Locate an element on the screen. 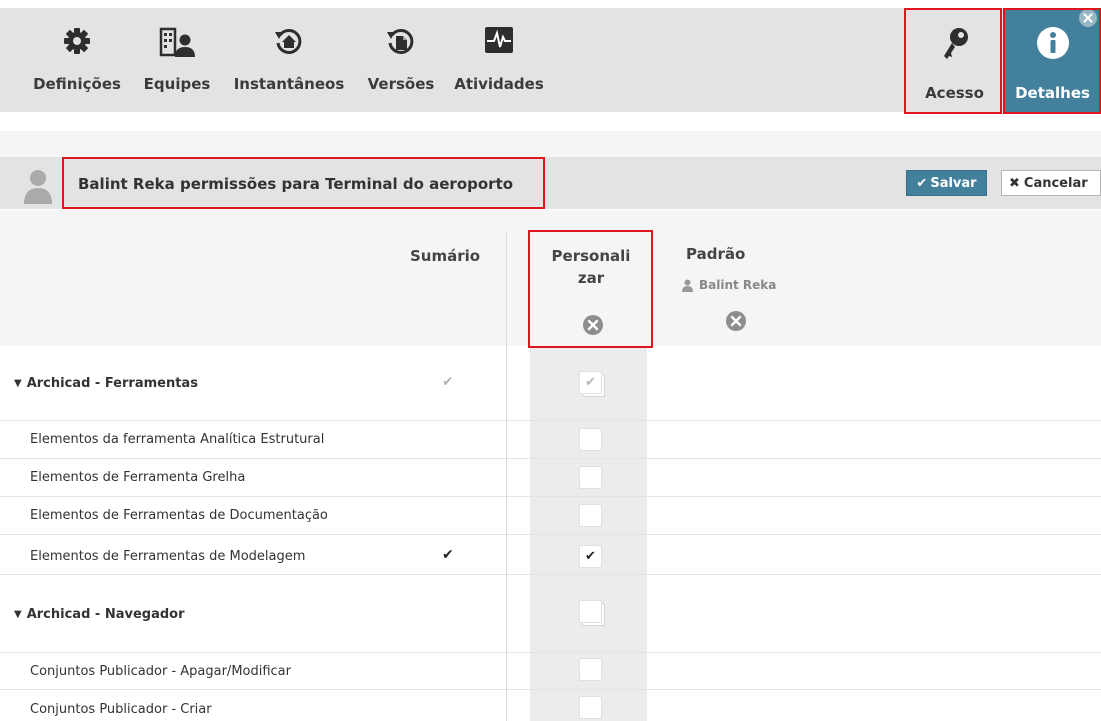 The image size is (1101, 721). save-button: ✔ Salvar is located at coordinates (946, 183).